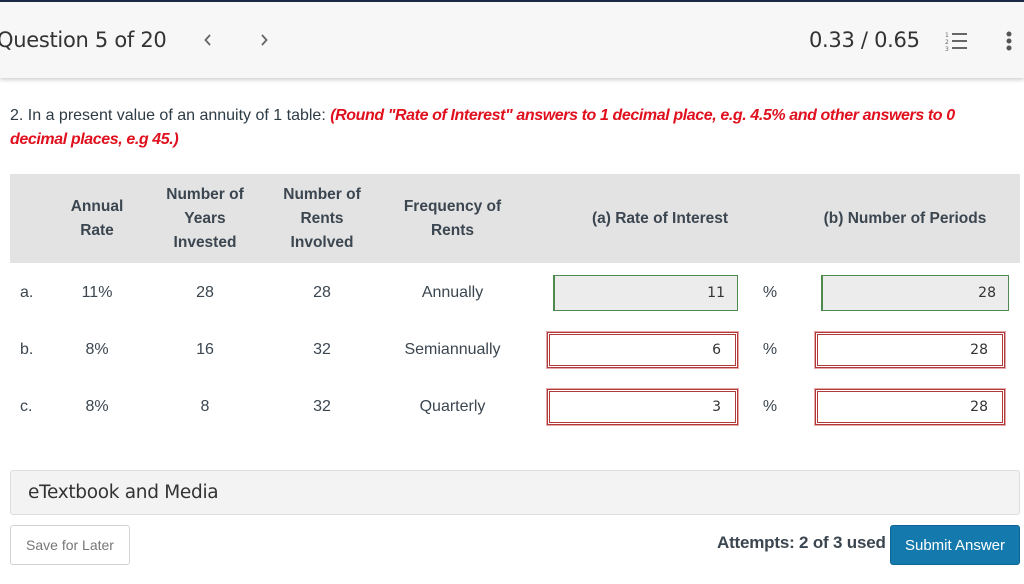  What do you see at coordinates (660, 218) in the screenshot?
I see `header-rate-of-interest: (a) Rate of Interest` at bounding box center [660, 218].